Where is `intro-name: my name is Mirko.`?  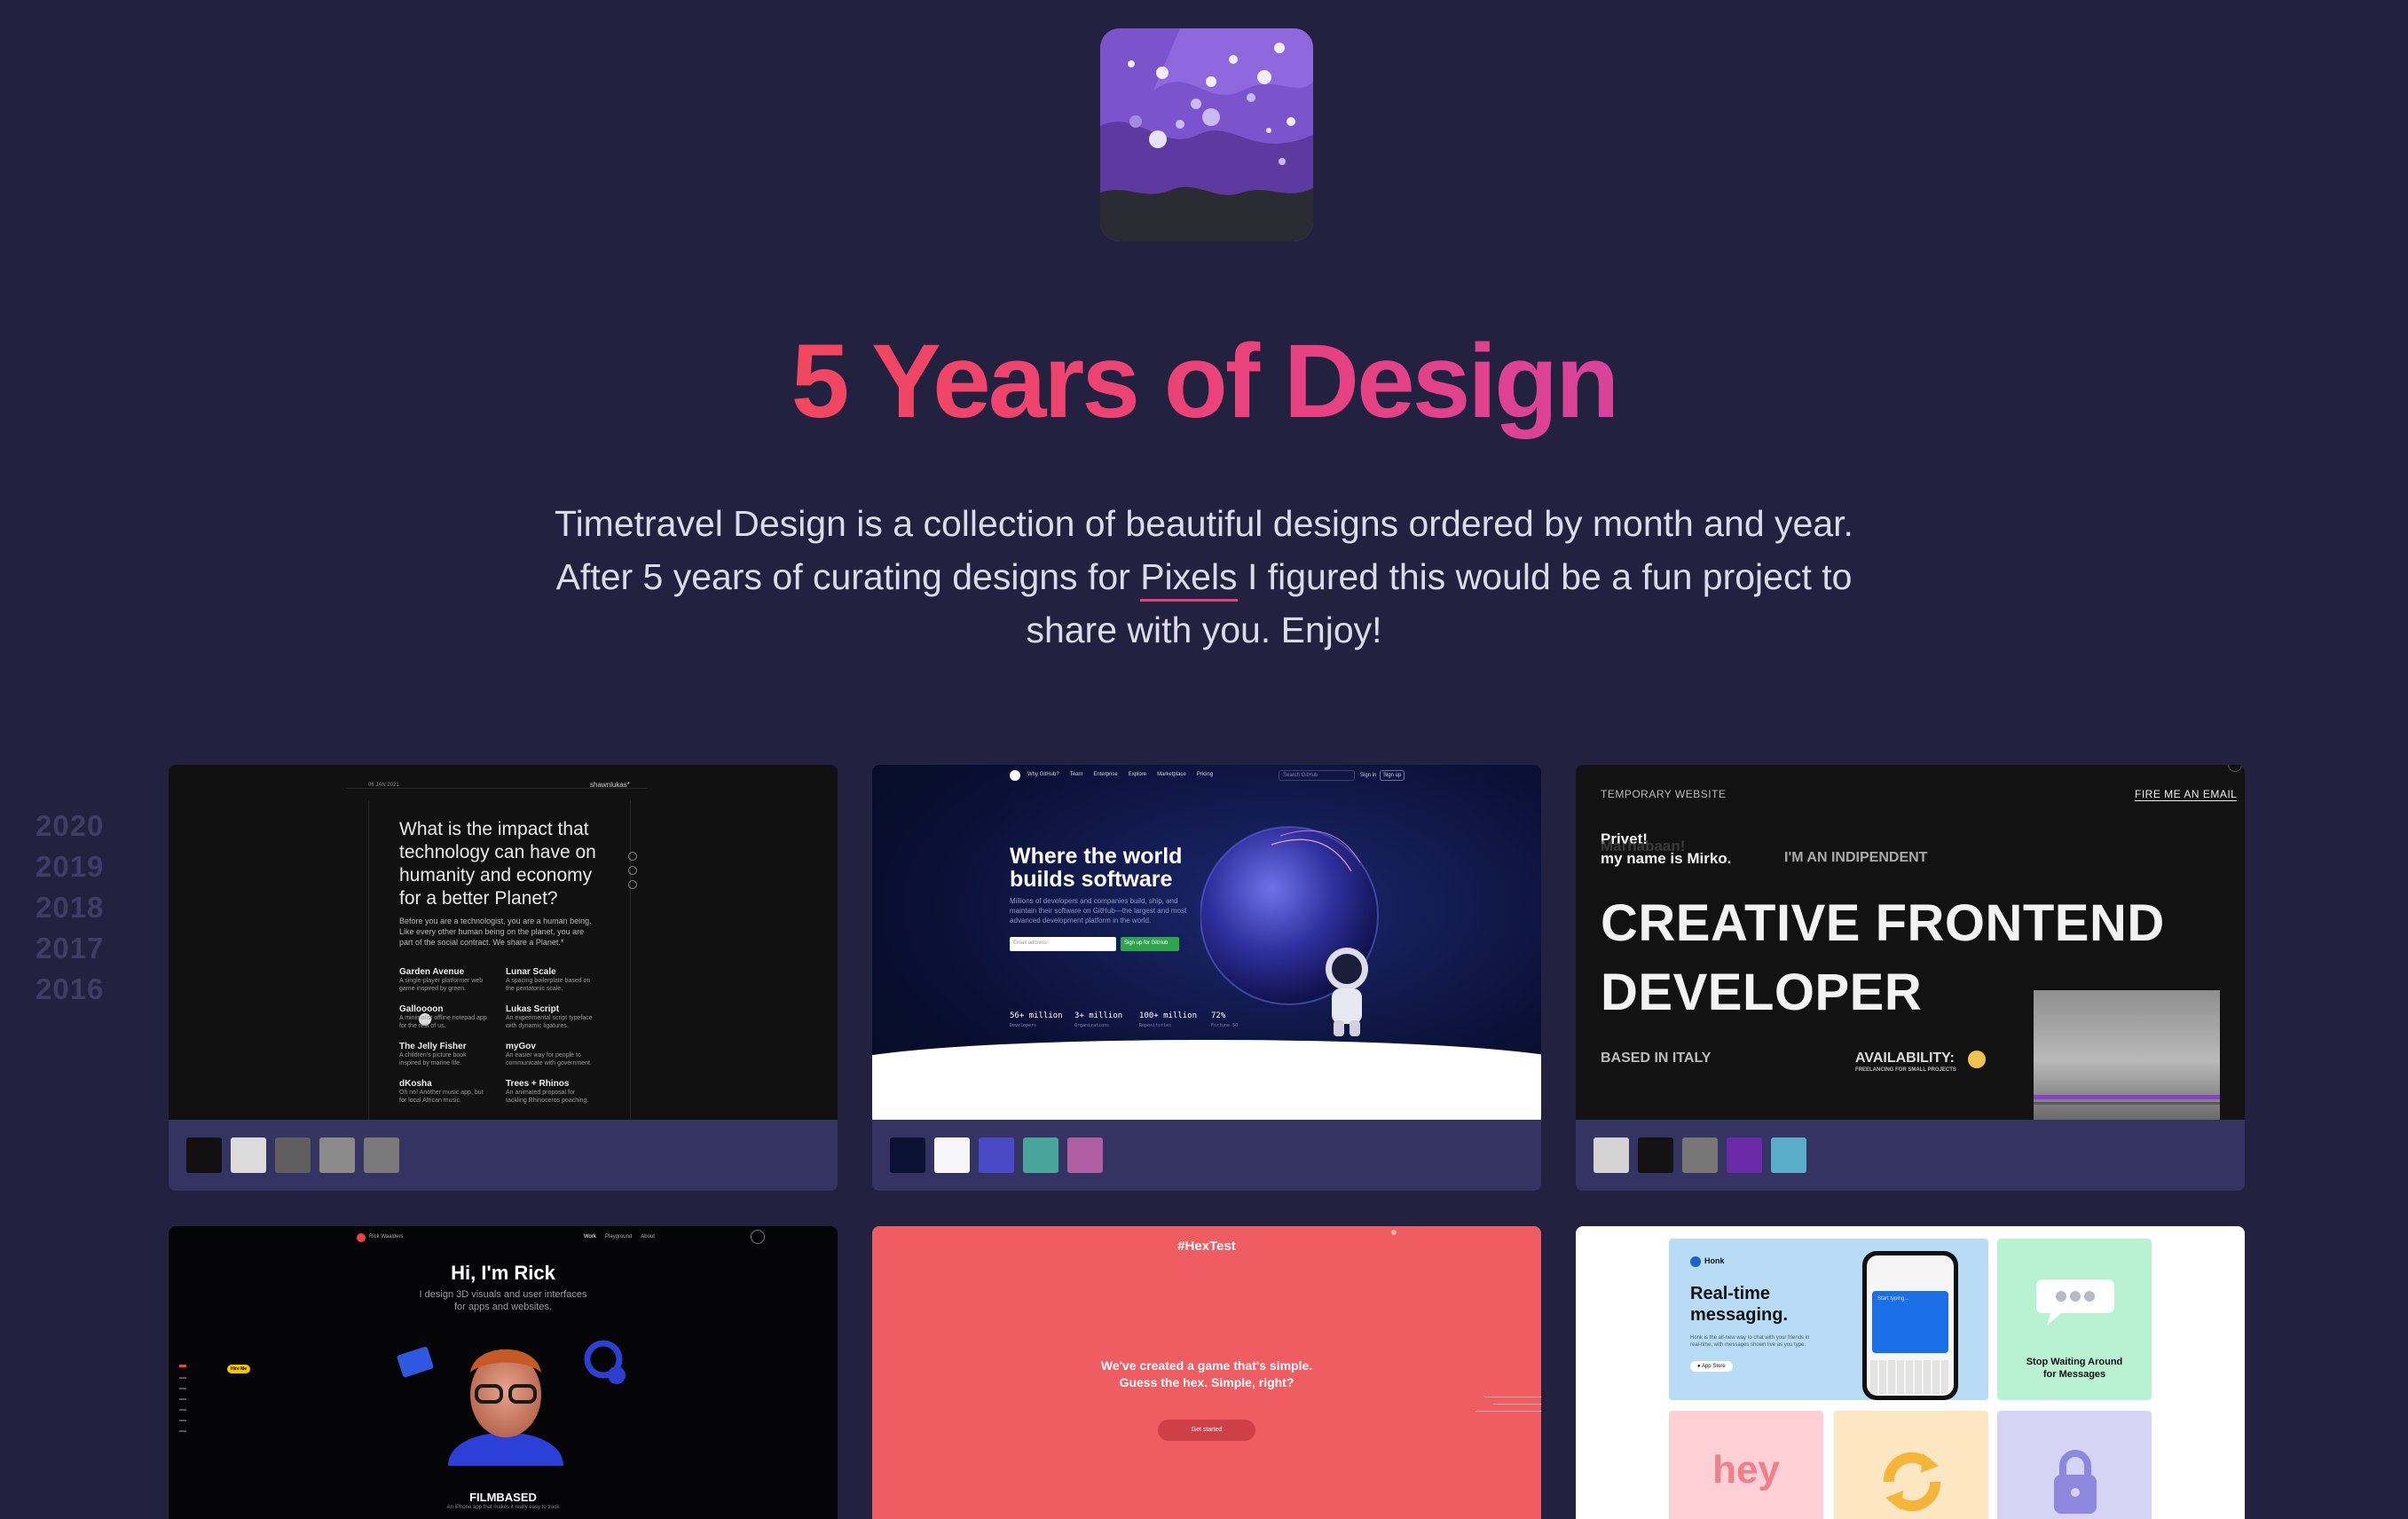
intro-name: my name is Mirko. is located at coordinates (1666, 858).